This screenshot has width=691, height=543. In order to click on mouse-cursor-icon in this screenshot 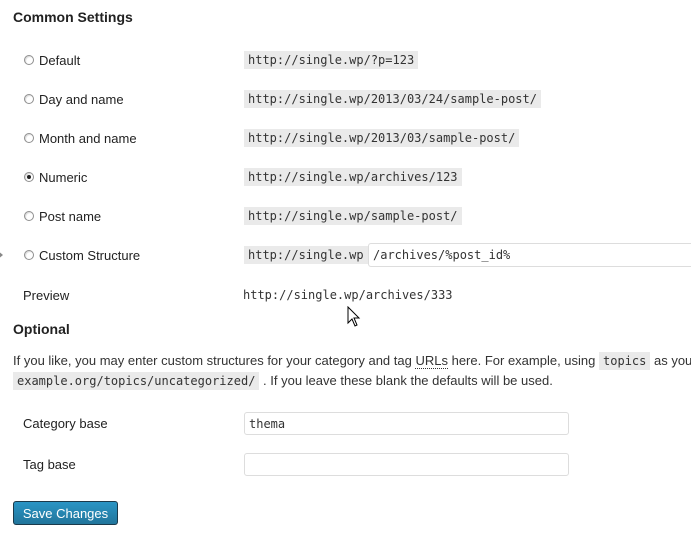, I will do `click(354, 316)`.